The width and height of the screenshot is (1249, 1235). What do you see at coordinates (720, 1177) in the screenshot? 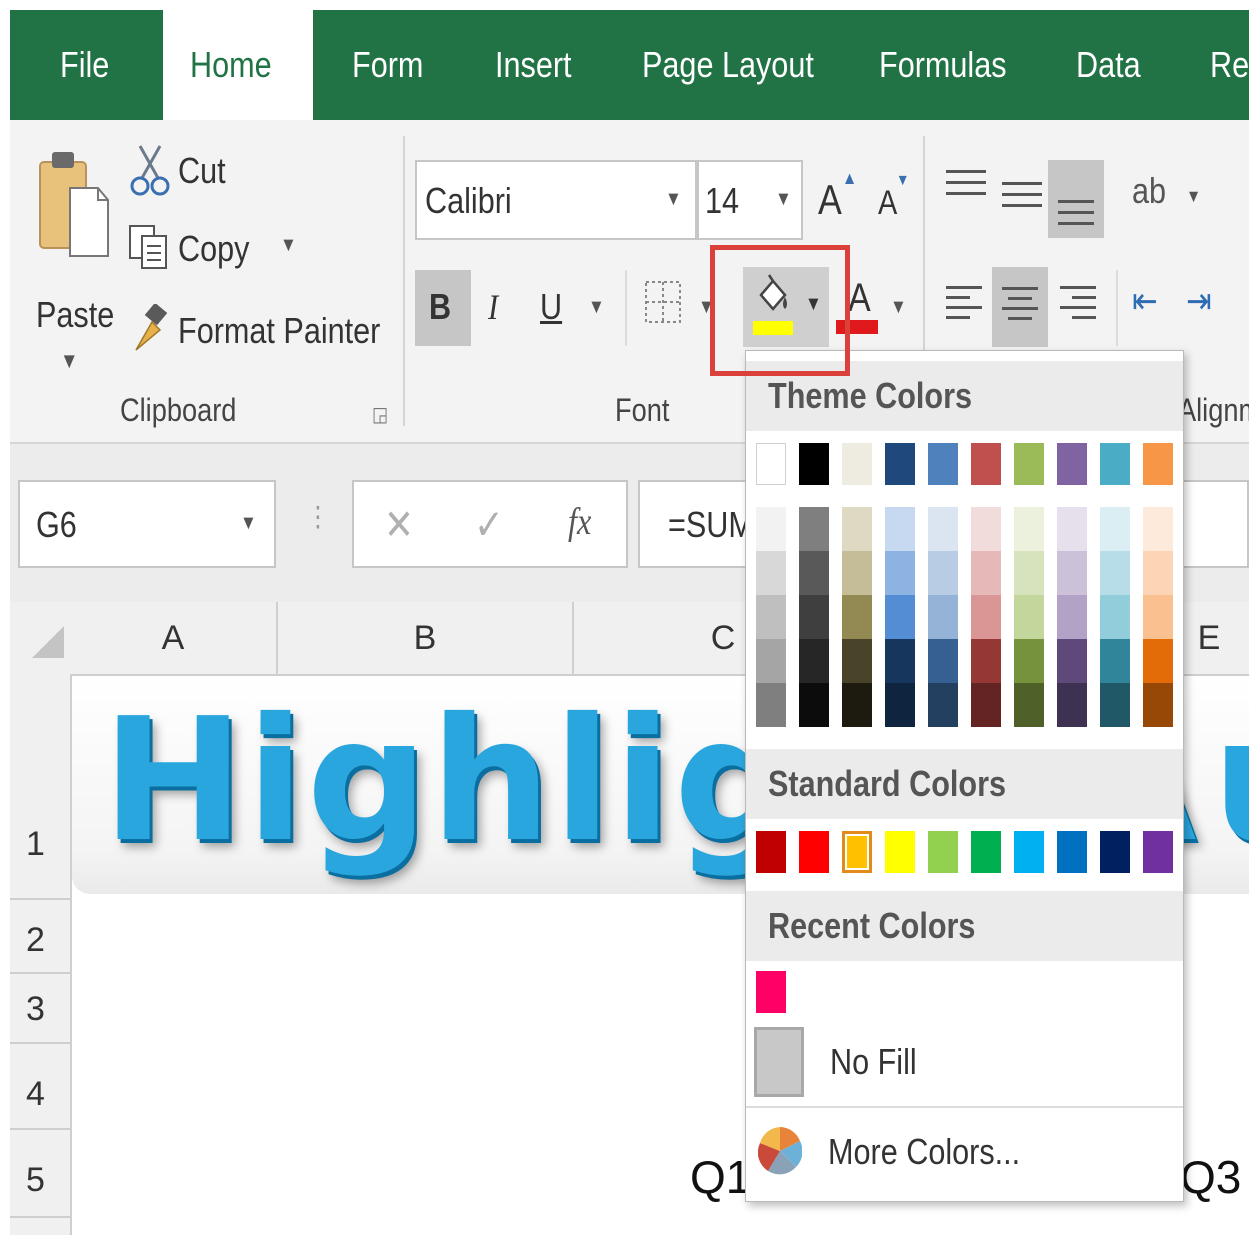
I see `cell-q1: Q1` at bounding box center [720, 1177].